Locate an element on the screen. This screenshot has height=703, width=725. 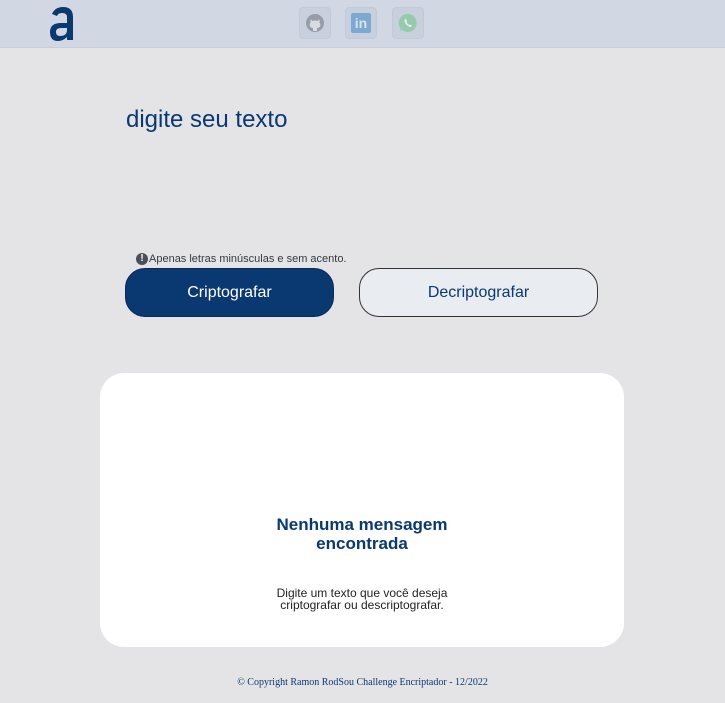
whatsapp-icon is located at coordinates (407, 22).